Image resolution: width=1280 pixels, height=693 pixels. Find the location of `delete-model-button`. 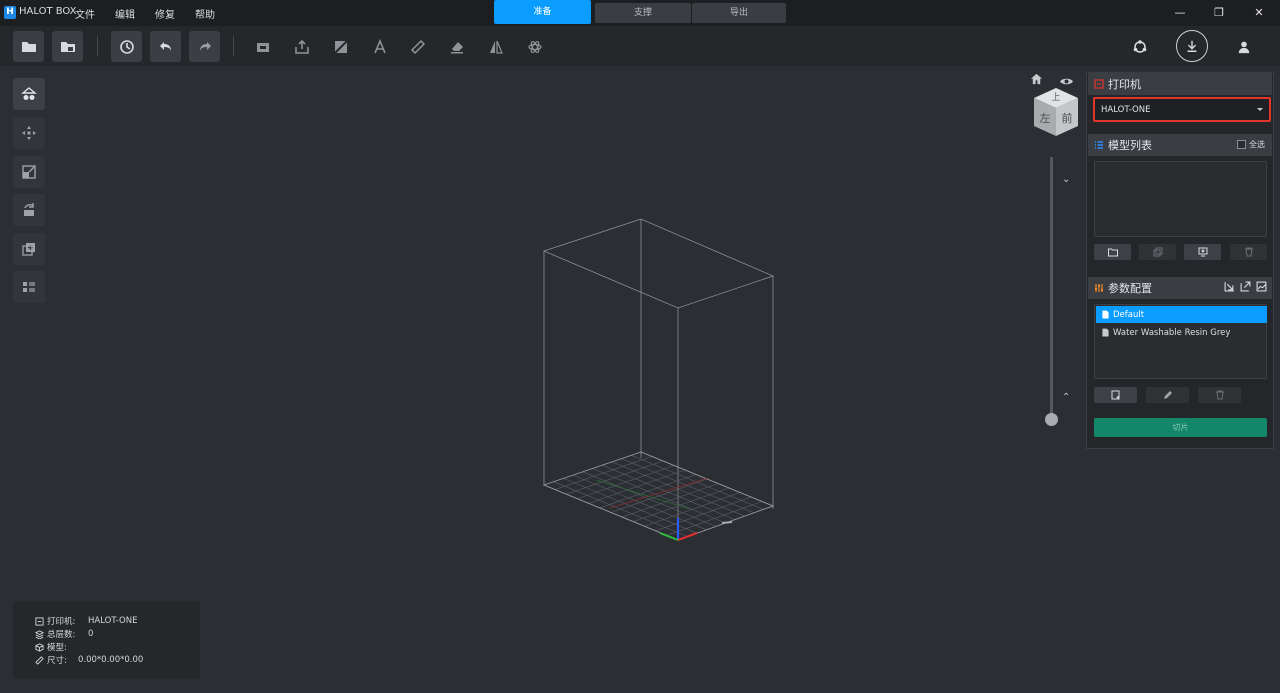

delete-model-button is located at coordinates (1248, 252).